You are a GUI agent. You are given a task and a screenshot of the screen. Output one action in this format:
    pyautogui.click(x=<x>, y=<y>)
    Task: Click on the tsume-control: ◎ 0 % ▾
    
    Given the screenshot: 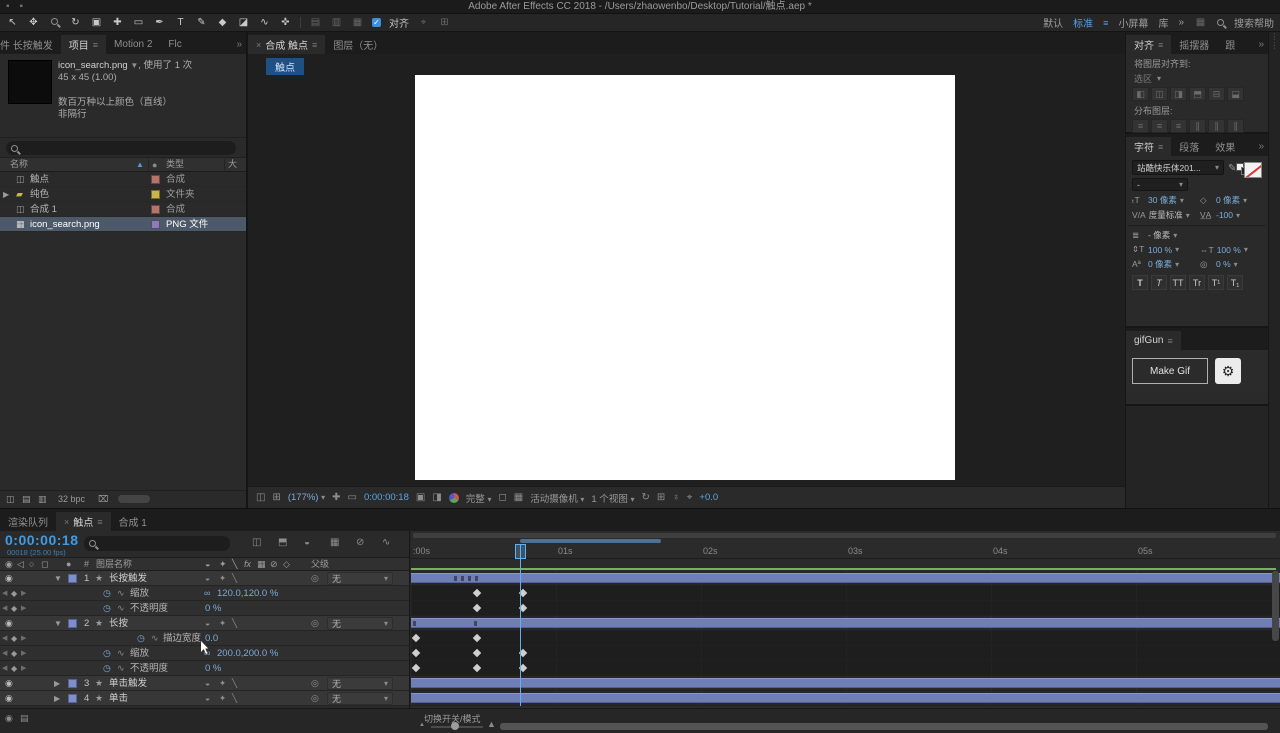 What is the action you would take?
    pyautogui.click(x=1232, y=264)
    